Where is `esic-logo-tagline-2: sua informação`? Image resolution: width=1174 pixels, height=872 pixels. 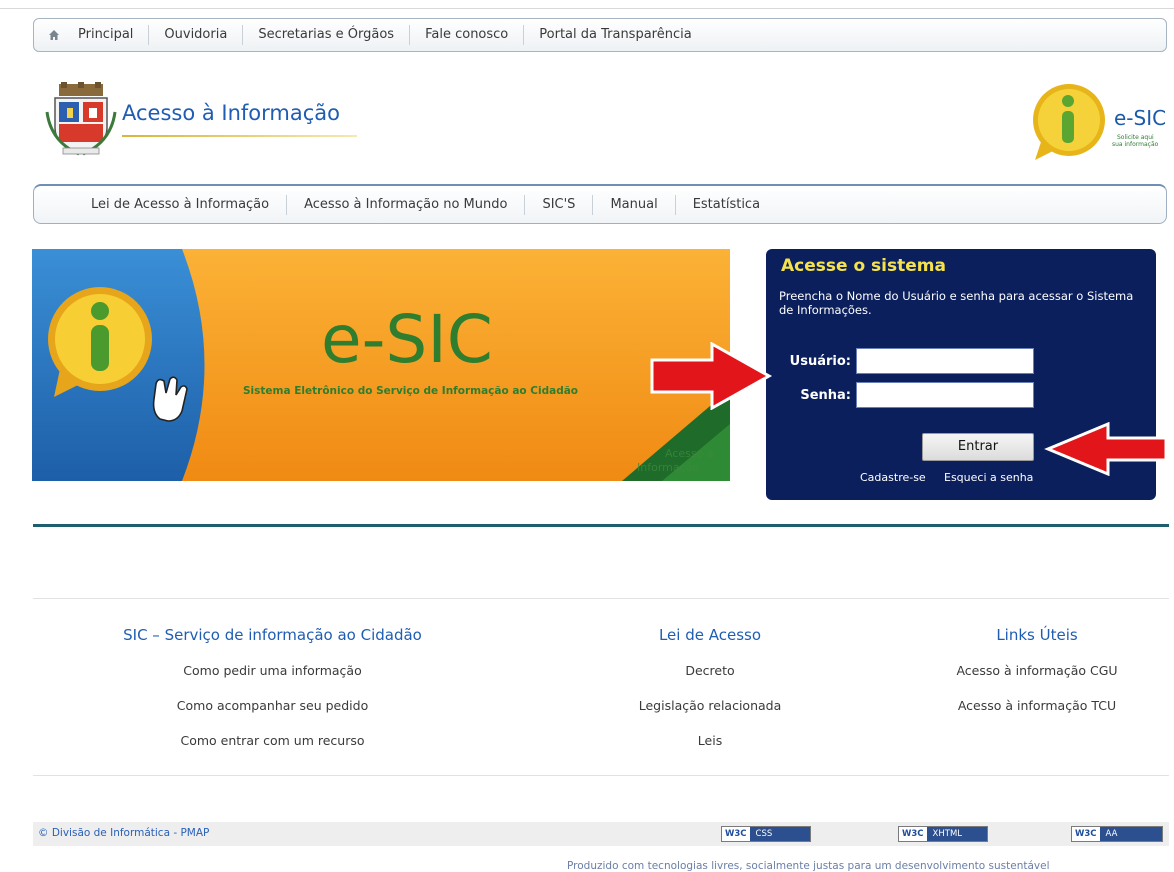
esic-logo-tagline-2: sua informação is located at coordinates (1135, 144).